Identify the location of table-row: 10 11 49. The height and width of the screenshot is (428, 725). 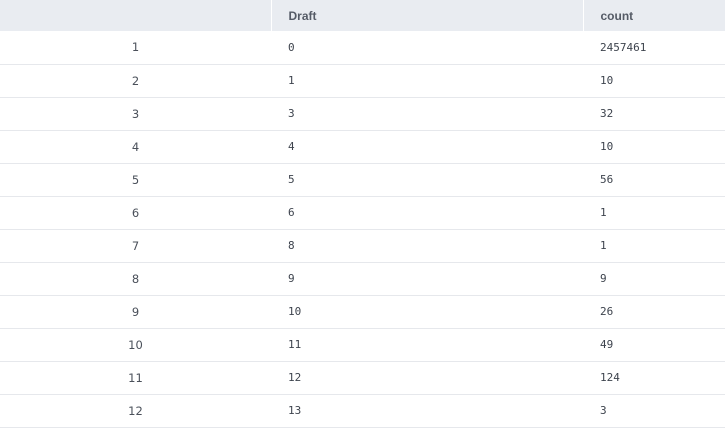
(362, 345).